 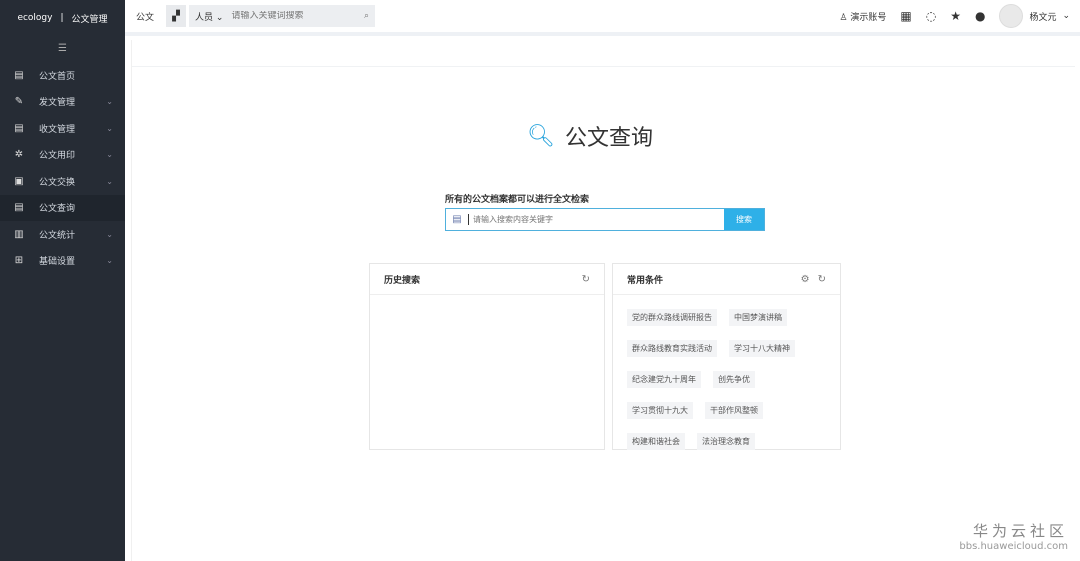 I want to click on sidebar-item-label: 公文查询, so click(x=57, y=209).